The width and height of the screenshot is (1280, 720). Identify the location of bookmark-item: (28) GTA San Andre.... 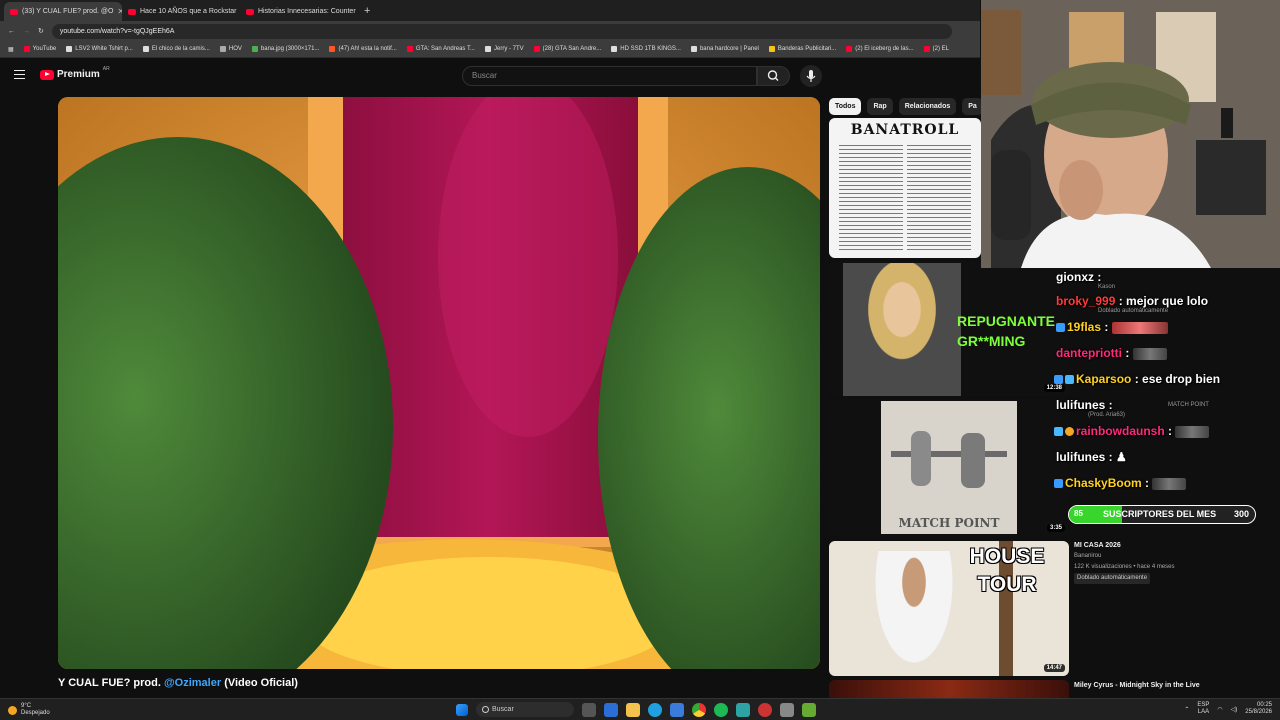
(567, 49).